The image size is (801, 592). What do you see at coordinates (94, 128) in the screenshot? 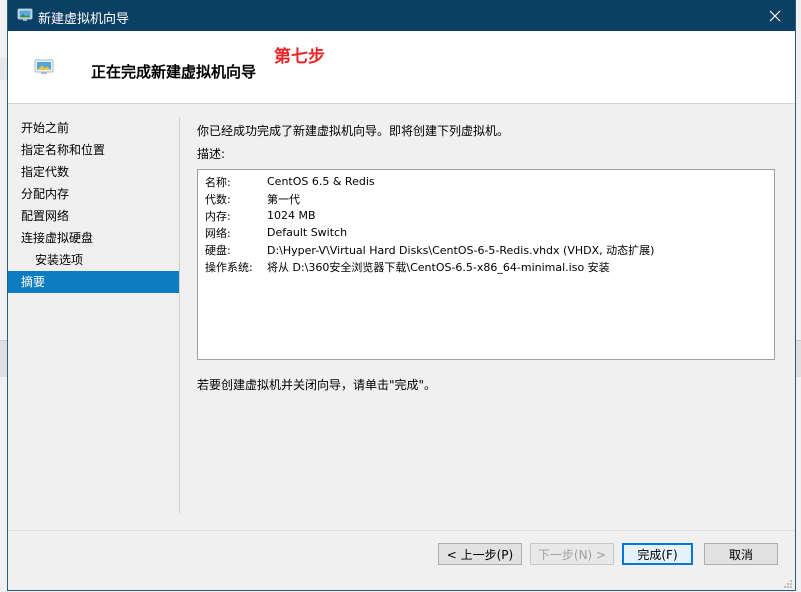
I see `nav-item: 开始之前` at bounding box center [94, 128].